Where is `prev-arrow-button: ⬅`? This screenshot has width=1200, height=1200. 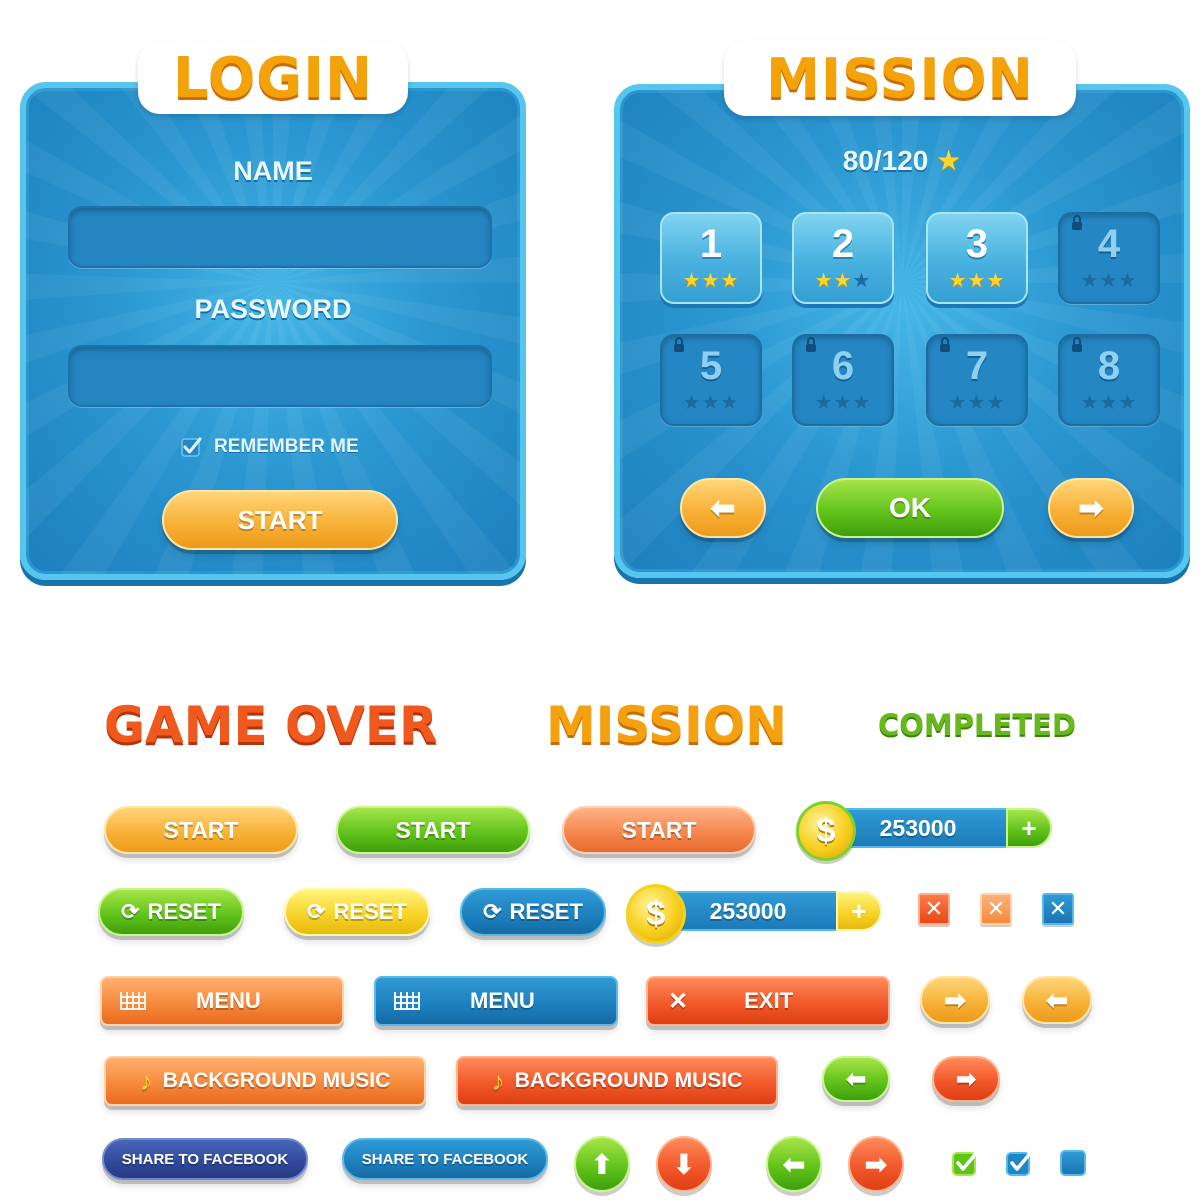 prev-arrow-button: ⬅ is located at coordinates (723, 508).